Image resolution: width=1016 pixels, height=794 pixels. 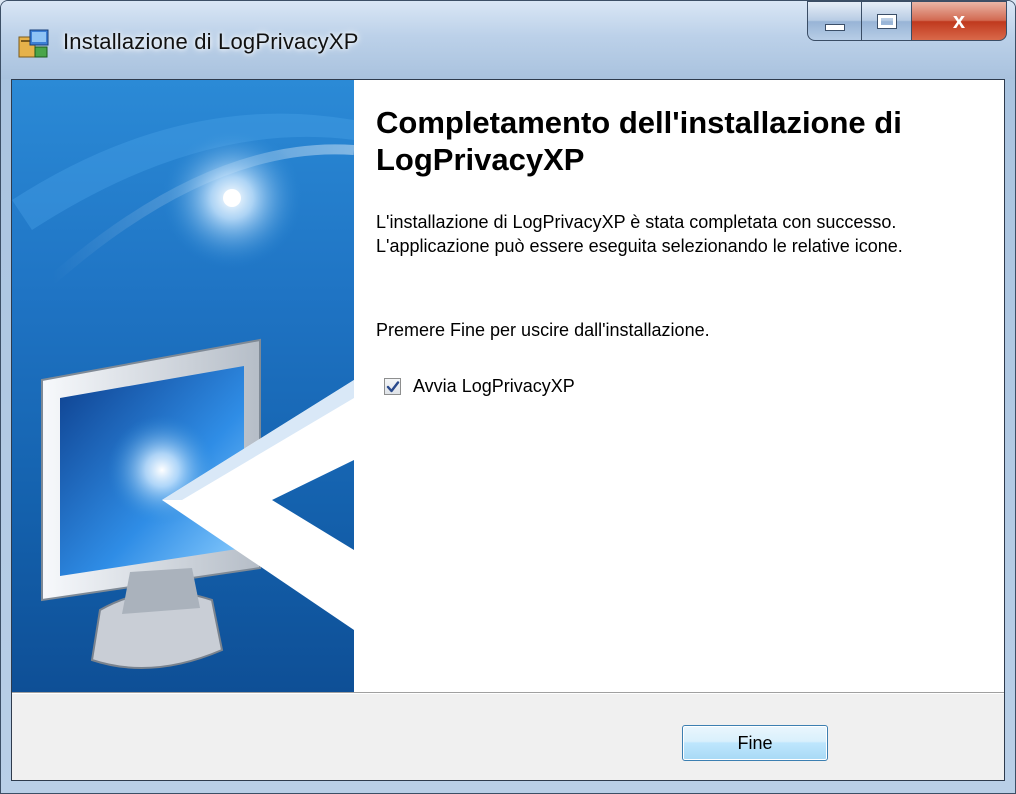 I want to click on window-title: Installazione di LogPrivacyXP, so click(x=211, y=41).